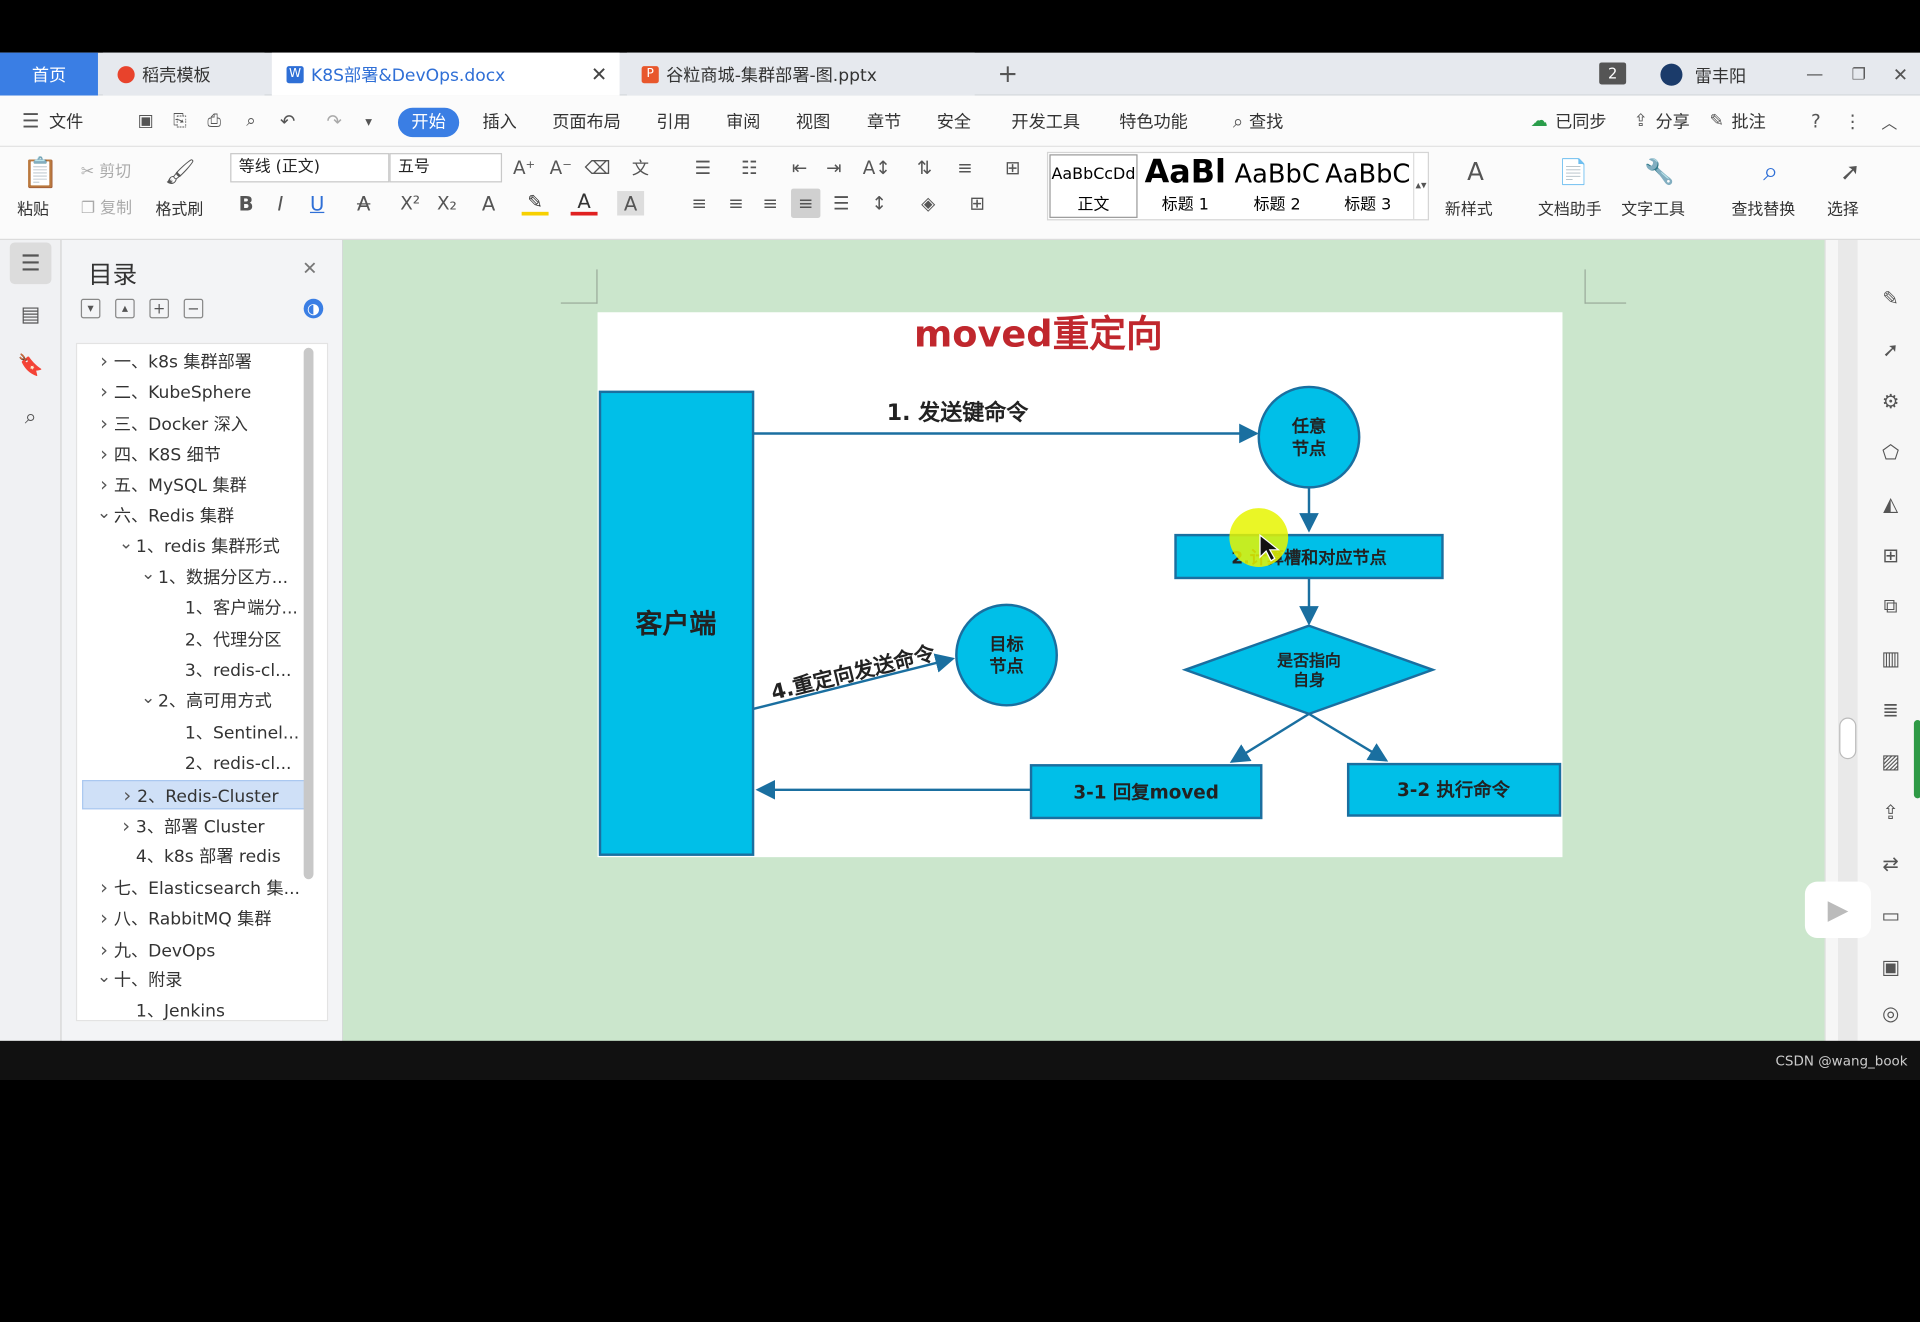  Describe the element at coordinates (251, 121) in the screenshot. I see `print-preview-icon: ⌕` at that location.